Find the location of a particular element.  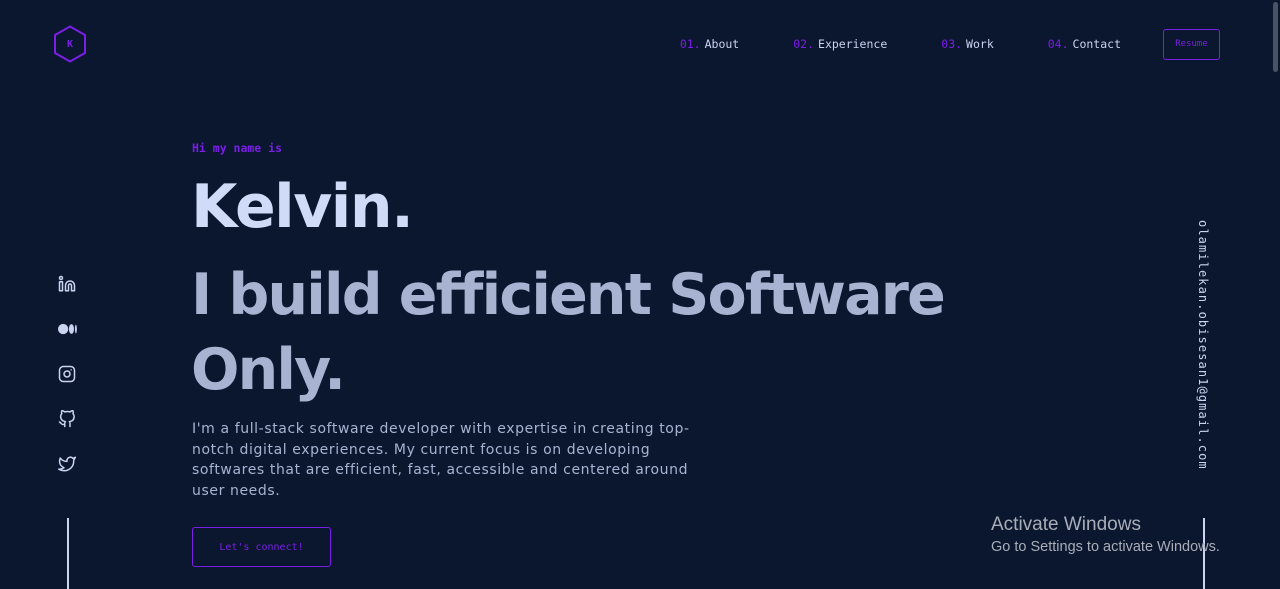

nav-number: 01. is located at coordinates (690, 44).